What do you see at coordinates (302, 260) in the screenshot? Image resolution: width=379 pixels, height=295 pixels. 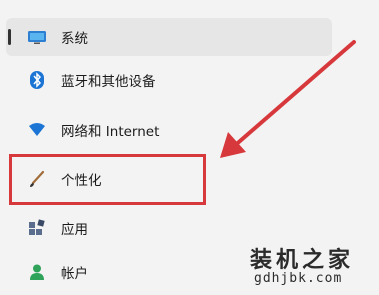 I see `watermark-title: 装机之家` at bounding box center [302, 260].